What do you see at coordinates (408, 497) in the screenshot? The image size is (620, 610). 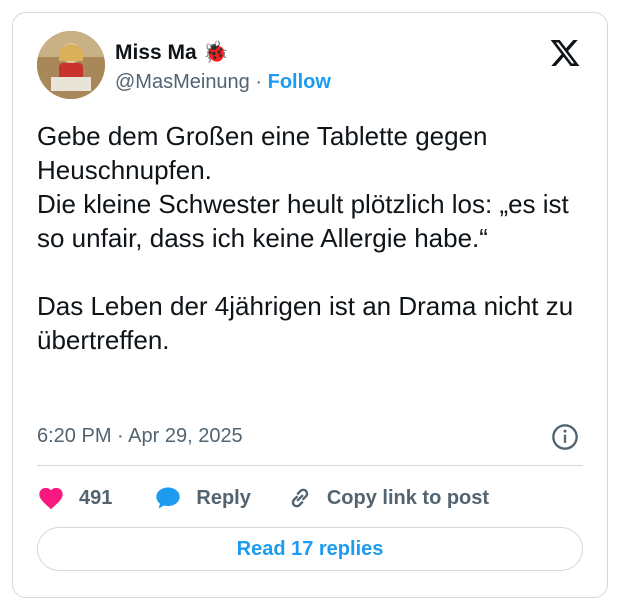 I see `copy-link-label: Copy link to post` at bounding box center [408, 497].